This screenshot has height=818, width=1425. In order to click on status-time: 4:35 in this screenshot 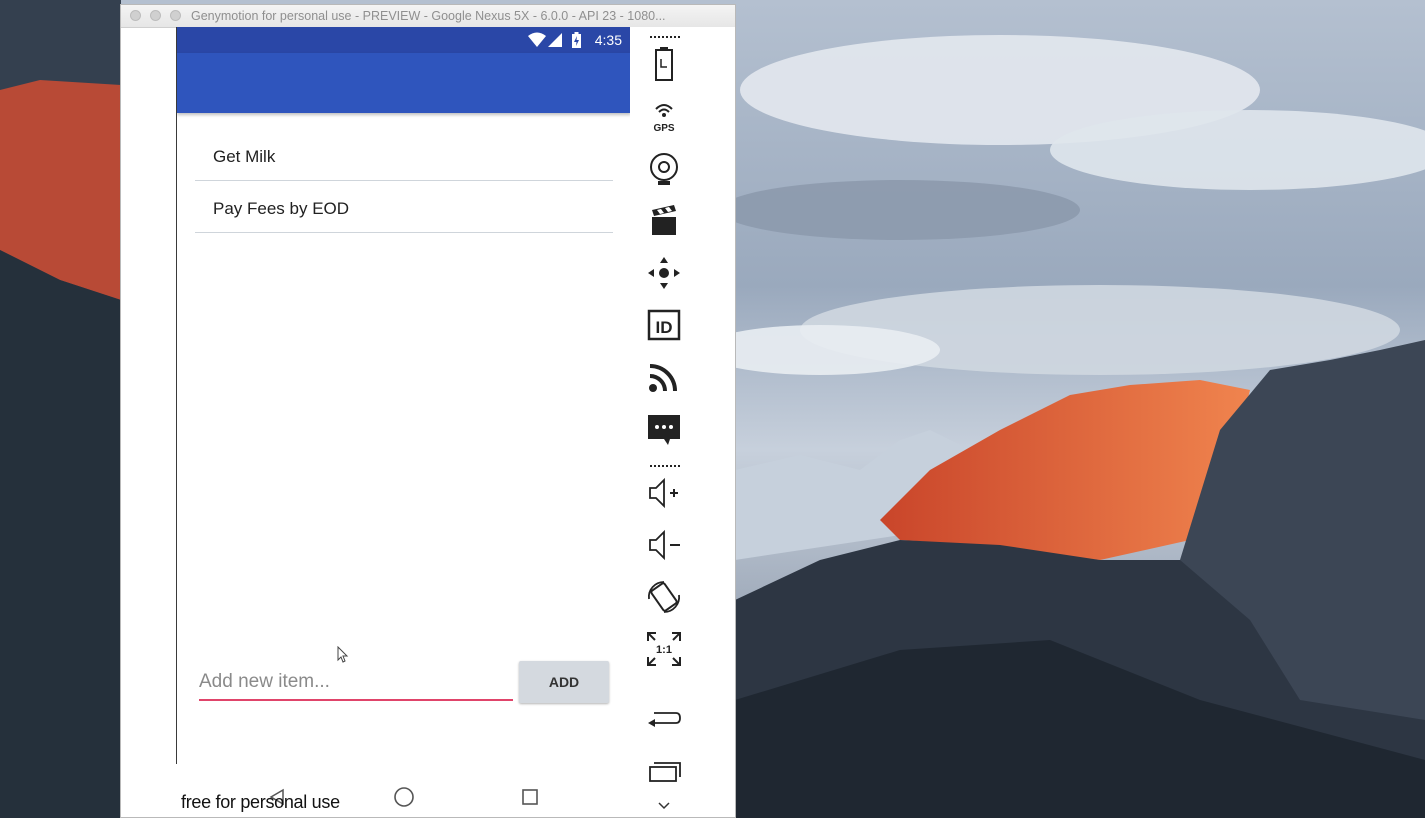, I will do `click(608, 40)`.